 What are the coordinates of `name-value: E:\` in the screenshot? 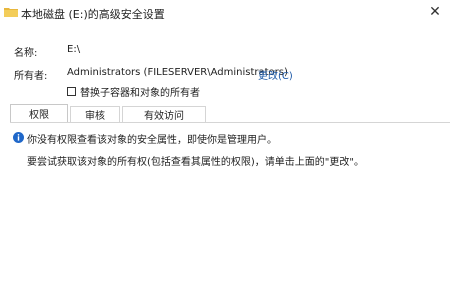 It's located at (74, 49).